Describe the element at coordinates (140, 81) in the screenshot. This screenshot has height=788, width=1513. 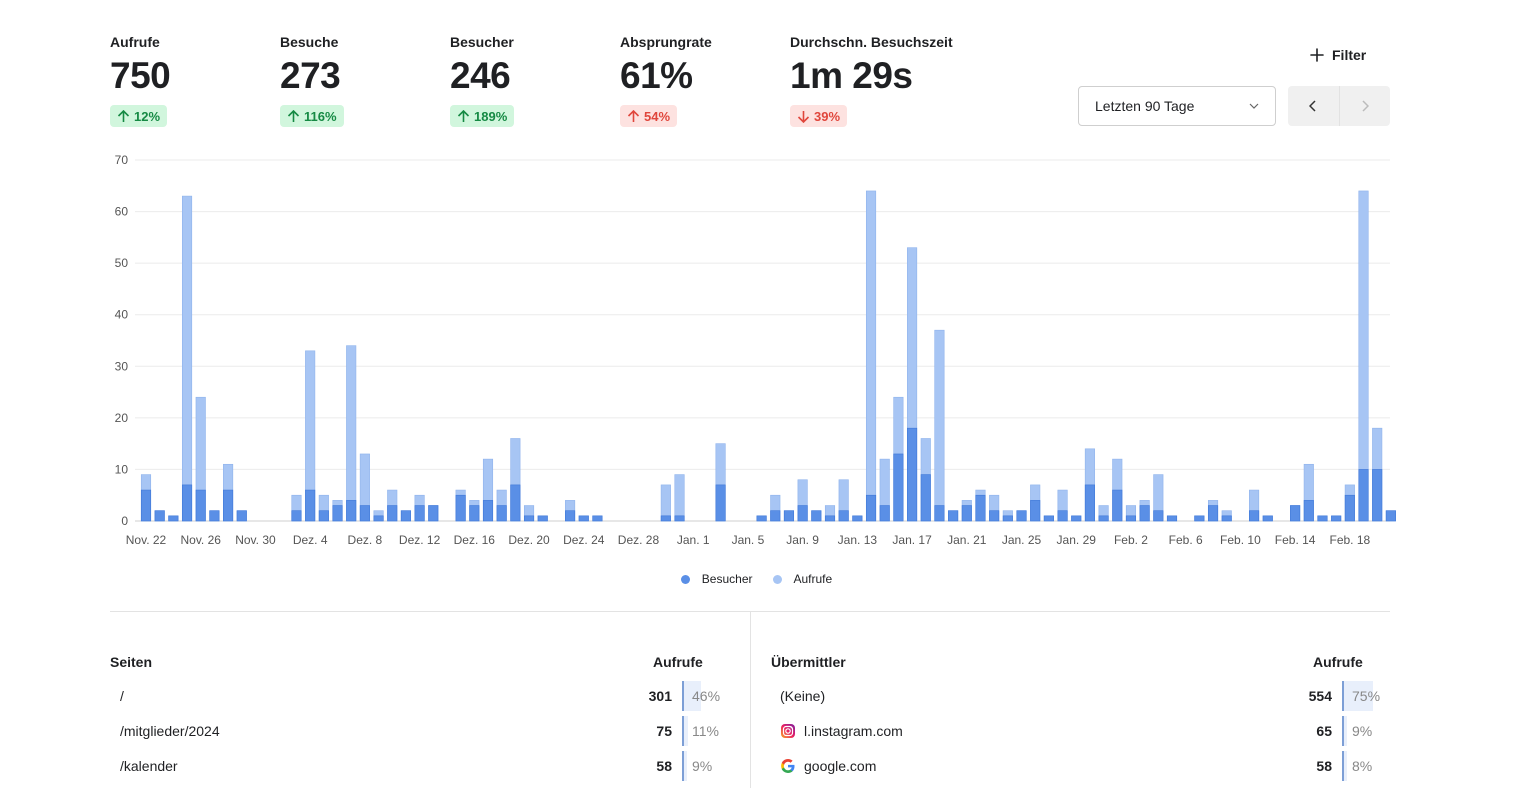
I see `metric-0: Aufrufe 750 12%` at that location.